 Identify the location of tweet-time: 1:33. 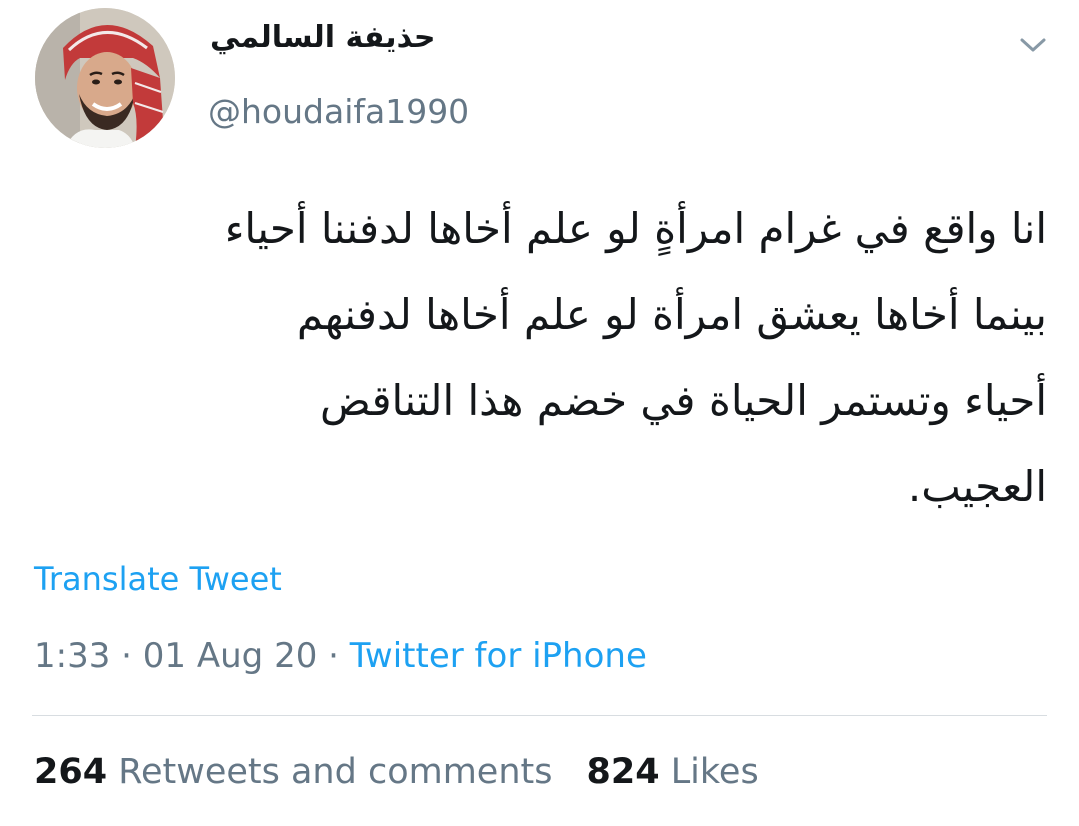
(72, 656).